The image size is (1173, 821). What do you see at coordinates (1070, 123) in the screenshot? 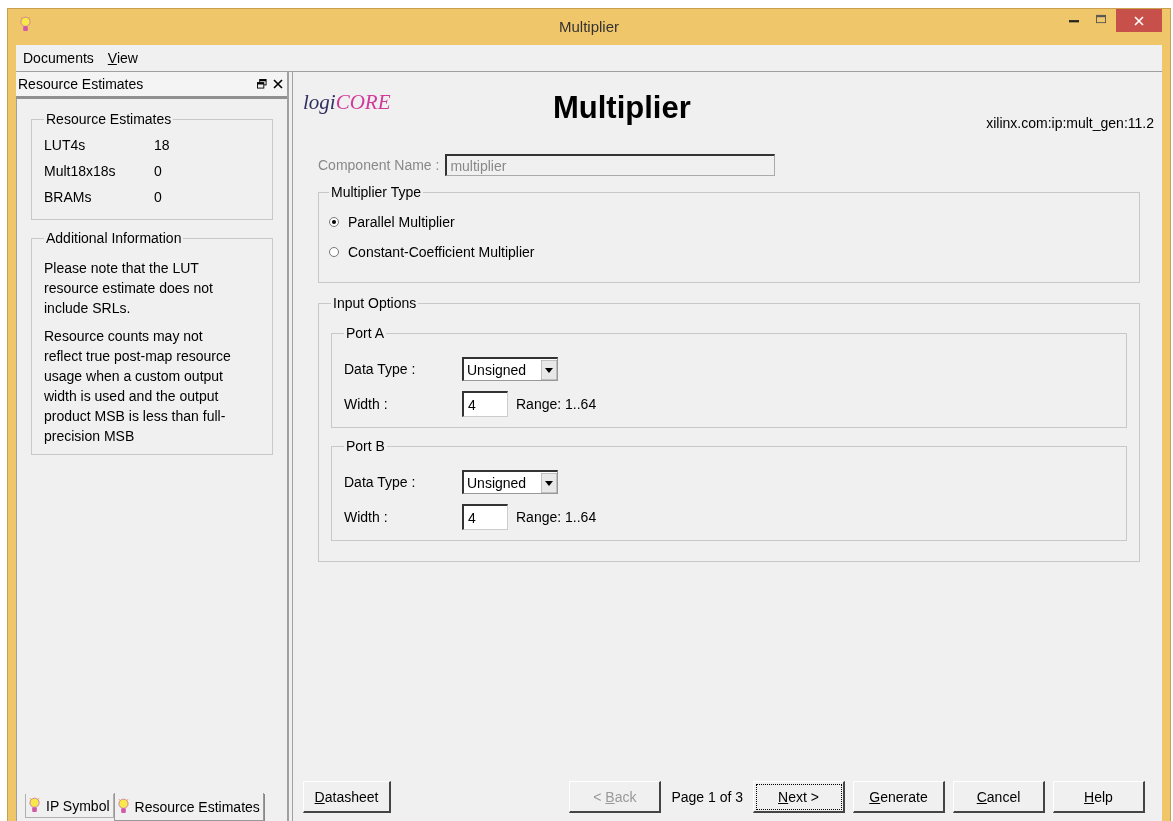
I see `version-text: xilinx.com:ip:mult_gen:11.2` at bounding box center [1070, 123].